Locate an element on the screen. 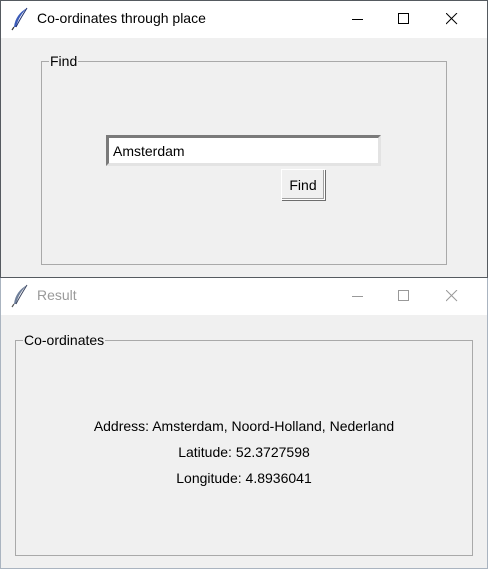  address-label: Address: is located at coordinates (121, 426).